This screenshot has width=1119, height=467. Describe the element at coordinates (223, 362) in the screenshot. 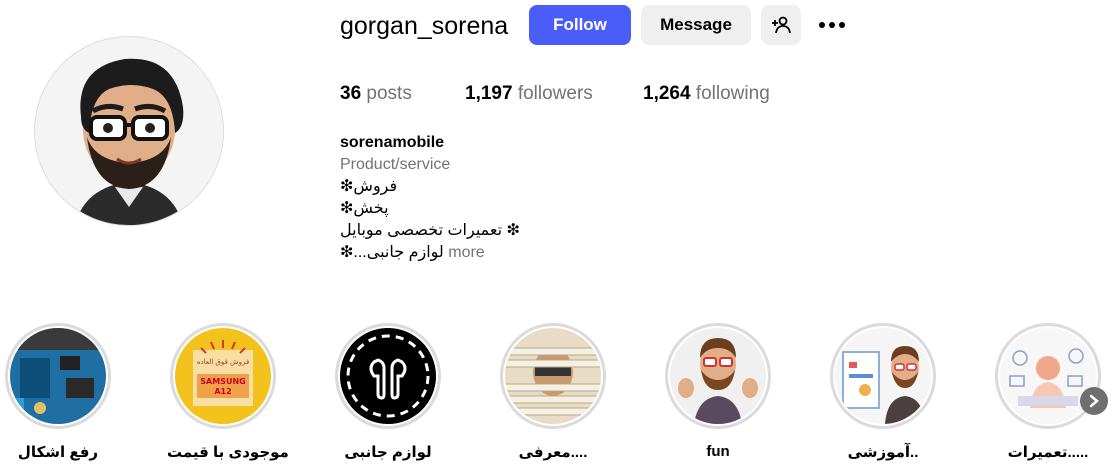

I see `svg-text: فروش فوق العاده` at that location.